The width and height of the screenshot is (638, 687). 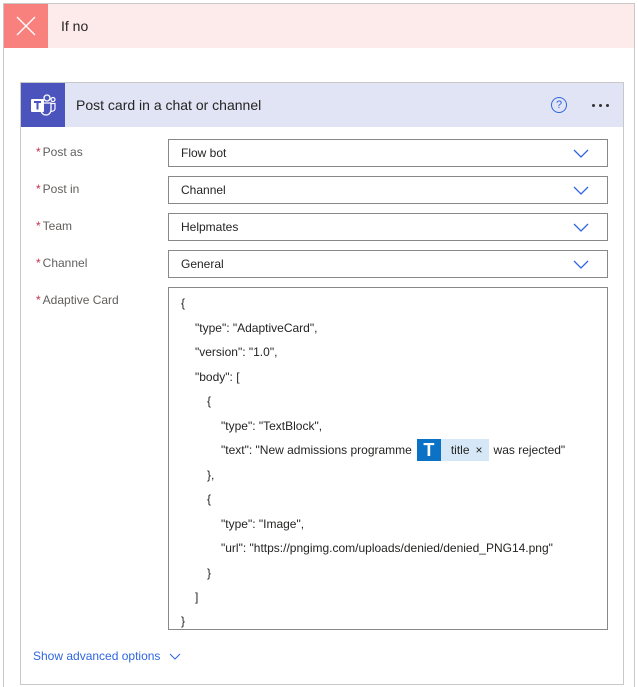 I want to click on branch-title: If no, so click(x=75, y=26).